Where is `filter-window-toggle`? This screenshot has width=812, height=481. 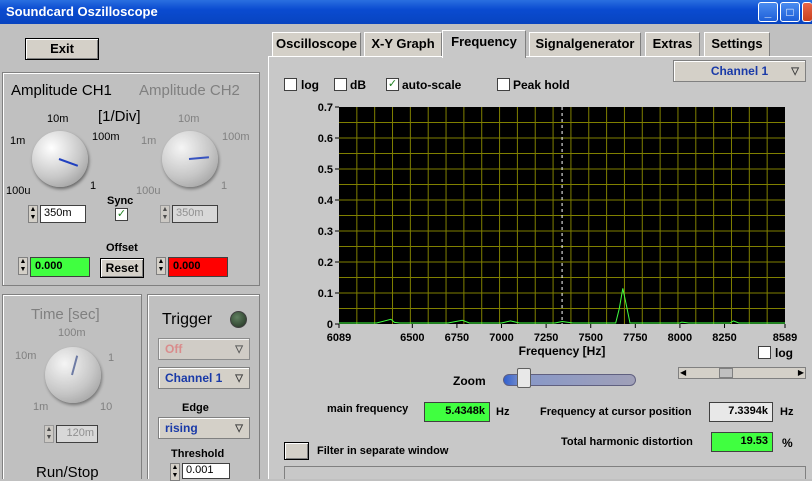
filter-window-toggle is located at coordinates (296, 451).